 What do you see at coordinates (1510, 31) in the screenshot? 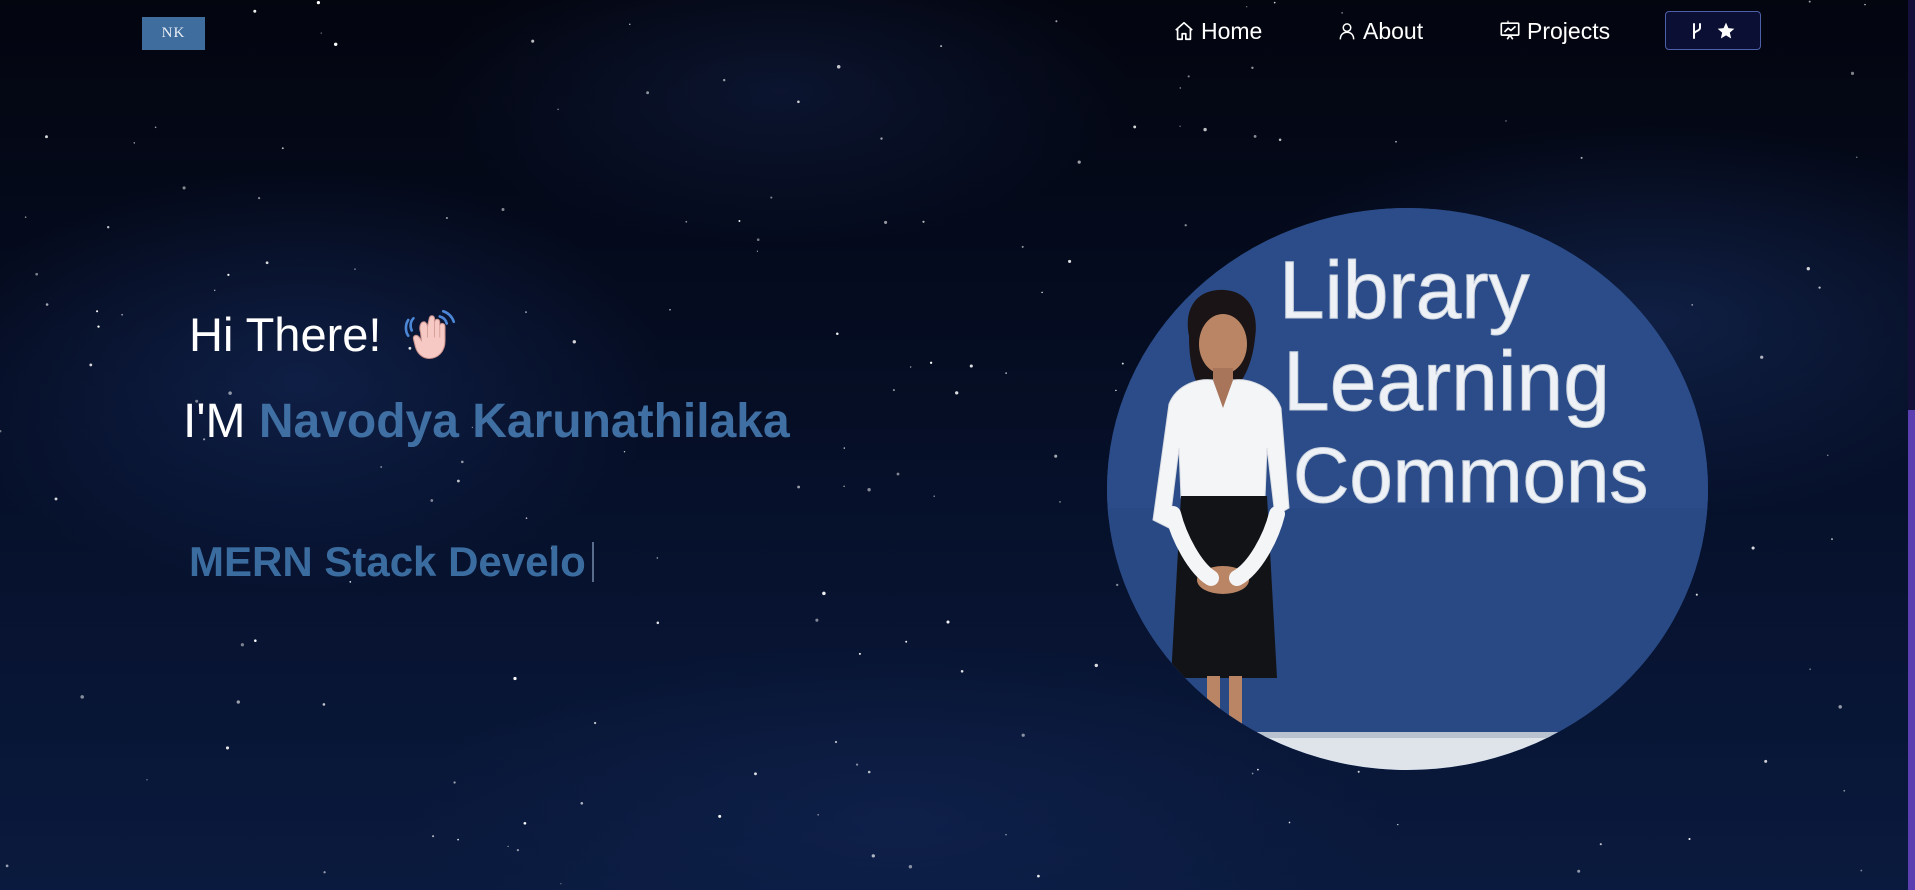
I see `presentation-icon` at bounding box center [1510, 31].